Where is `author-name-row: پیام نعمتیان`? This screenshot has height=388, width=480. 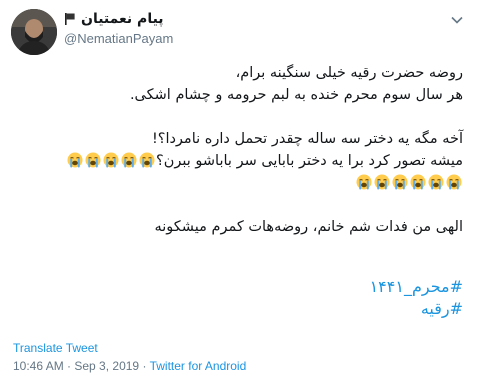
author-name-row: پیام نعمتیان is located at coordinates (118, 19).